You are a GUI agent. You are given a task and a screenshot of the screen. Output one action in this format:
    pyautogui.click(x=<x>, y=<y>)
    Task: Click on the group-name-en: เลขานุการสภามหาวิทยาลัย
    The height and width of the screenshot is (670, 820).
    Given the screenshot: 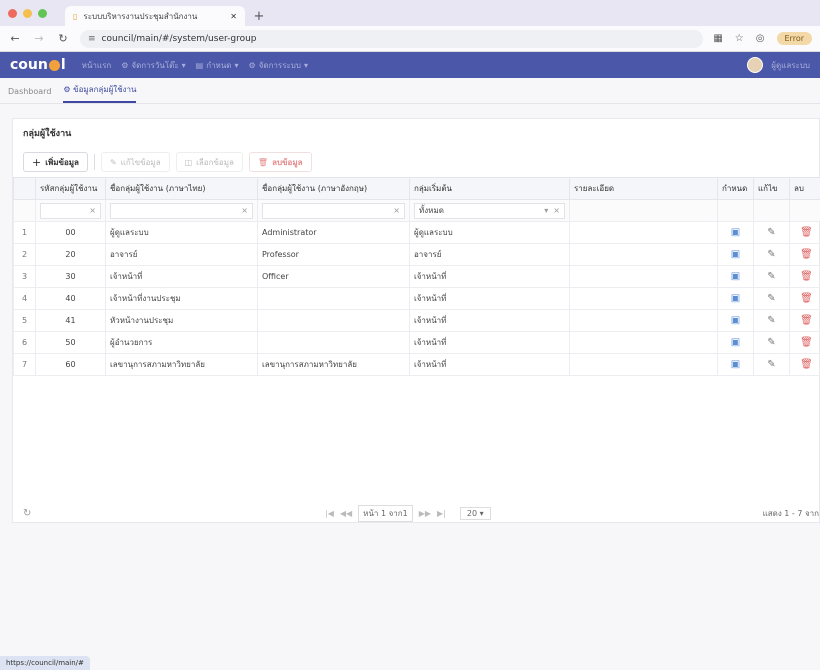 What is the action you would take?
    pyautogui.click(x=333, y=364)
    